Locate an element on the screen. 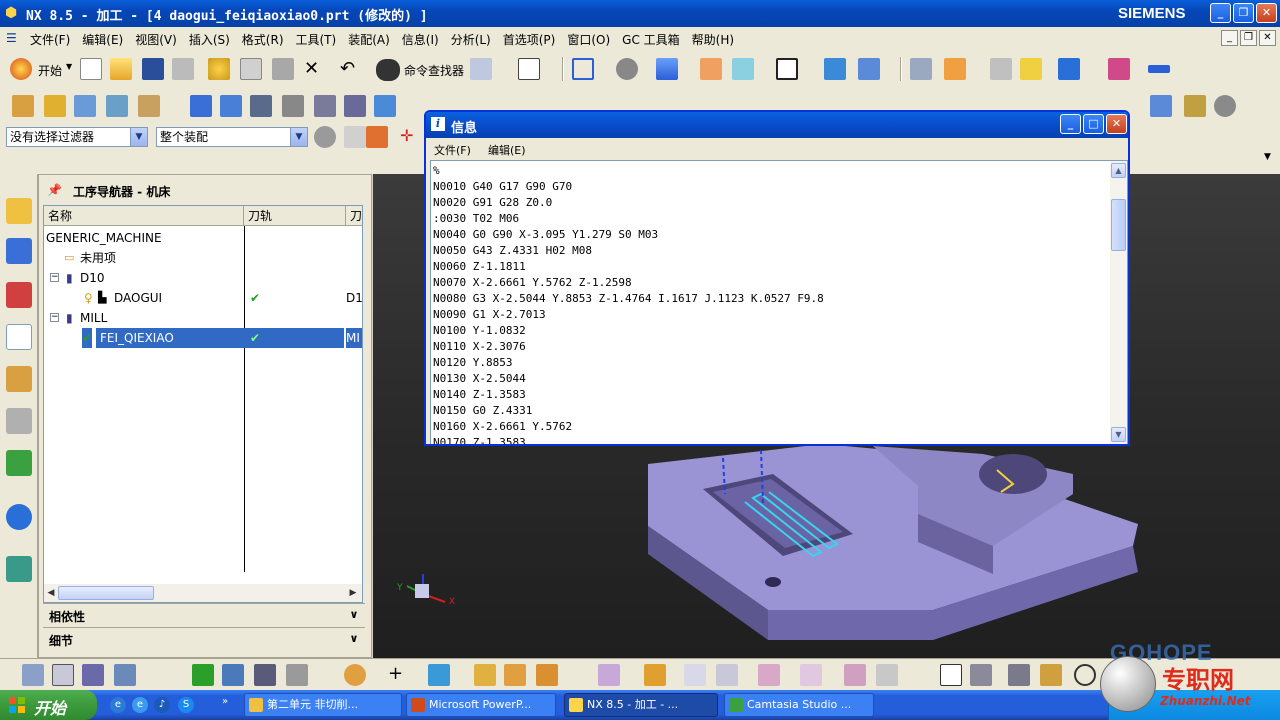  column-name-header: 名称 is located at coordinates (144, 216).